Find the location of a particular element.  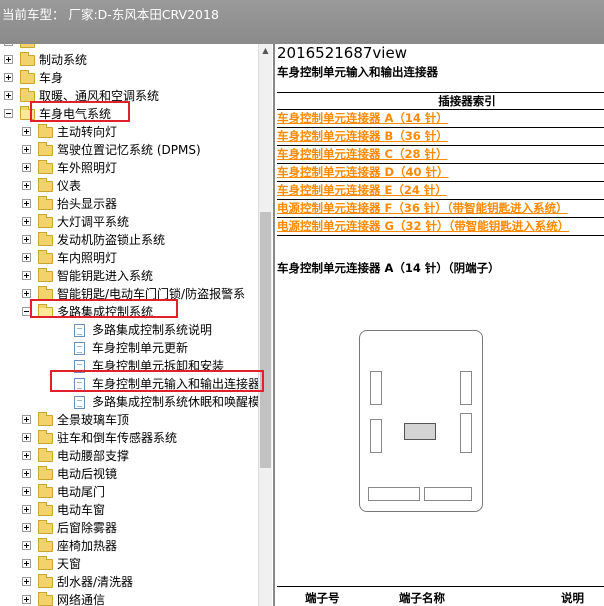

tree-item-immobilizer: 发动机防盗锁止系统 is located at coordinates (129, 240).